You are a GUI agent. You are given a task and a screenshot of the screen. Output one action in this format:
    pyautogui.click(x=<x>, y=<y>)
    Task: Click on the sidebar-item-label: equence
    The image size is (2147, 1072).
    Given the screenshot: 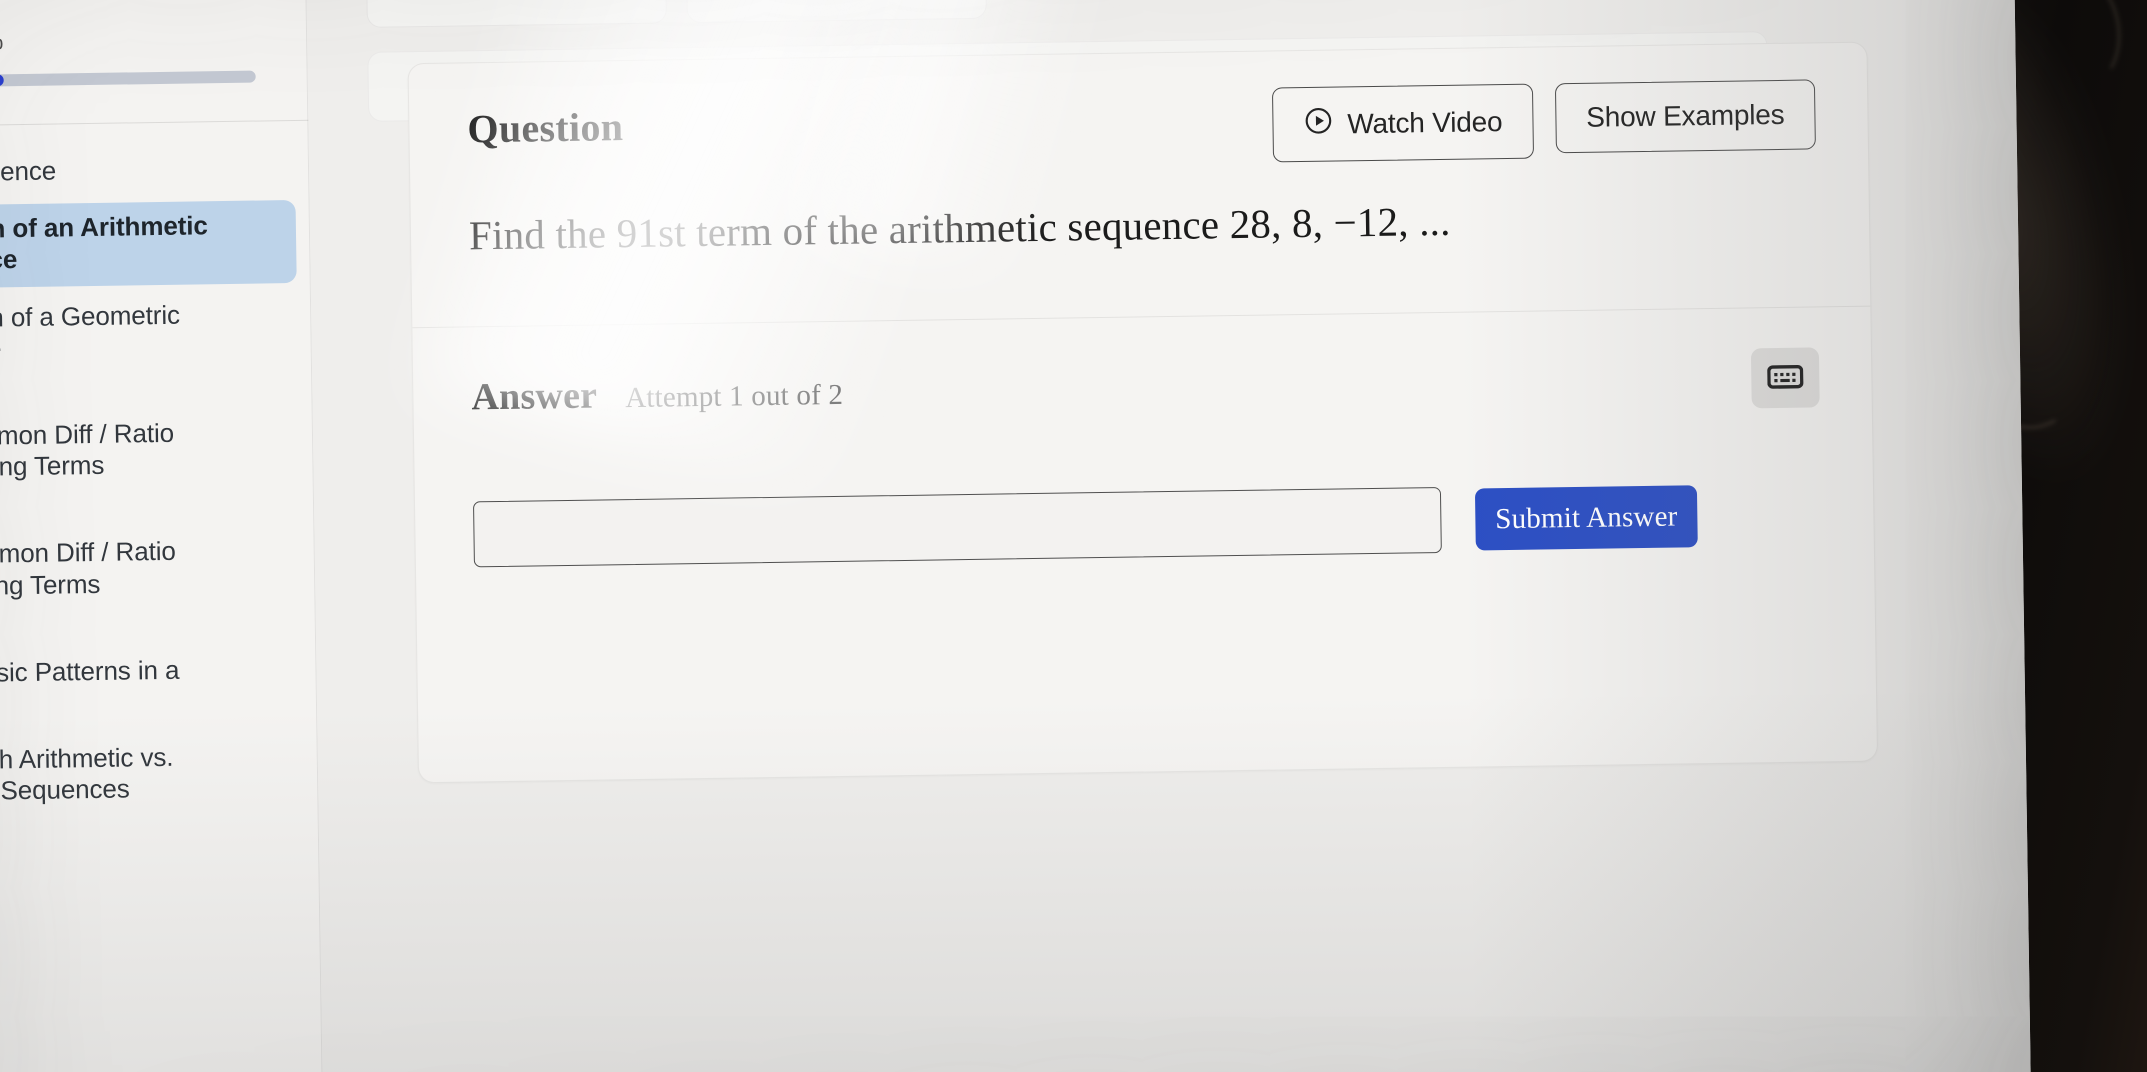 What is the action you would take?
    pyautogui.click(x=28, y=171)
    